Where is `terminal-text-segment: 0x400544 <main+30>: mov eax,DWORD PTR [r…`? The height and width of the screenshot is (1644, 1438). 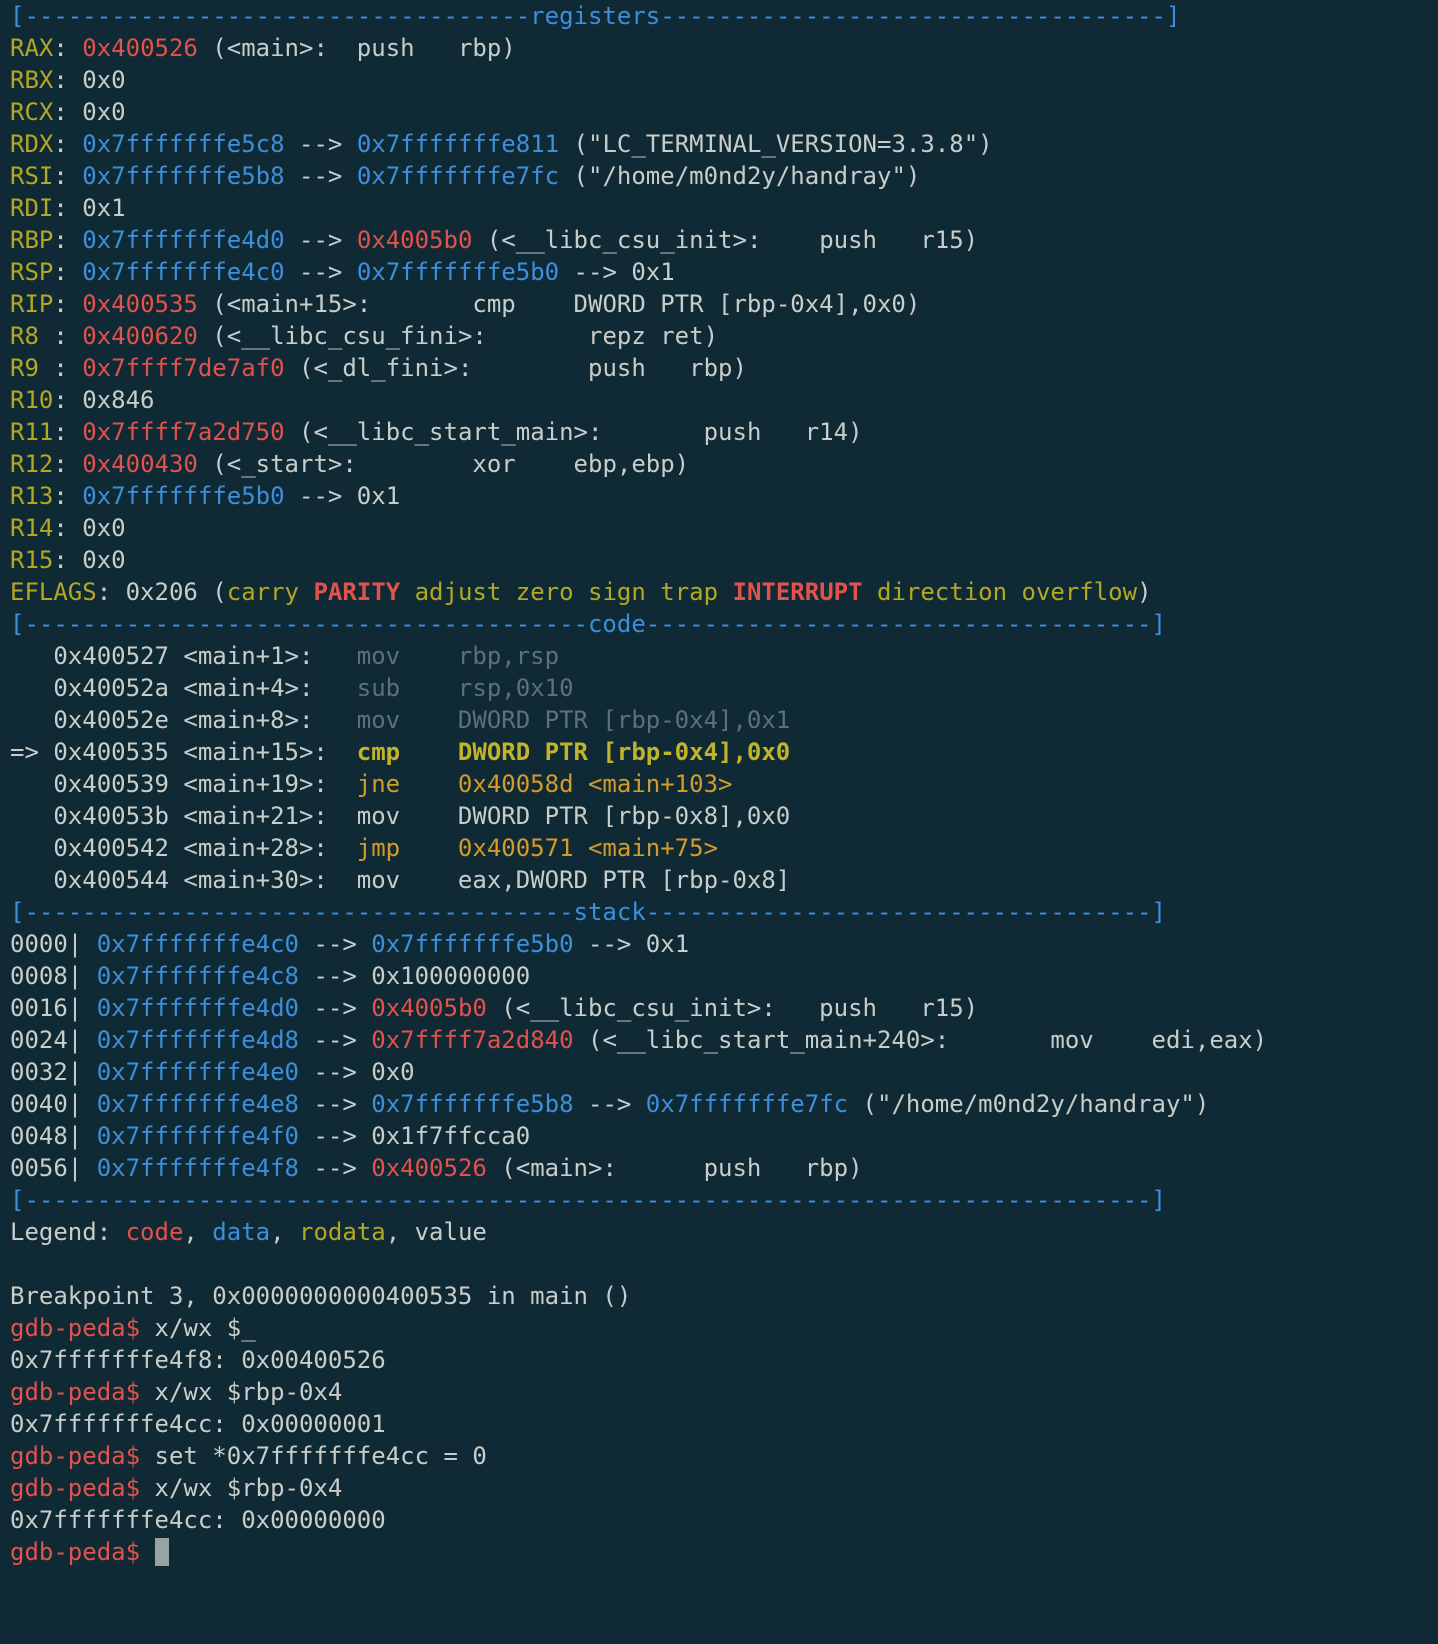
terminal-text-segment: 0x400544 <main+30>: mov eax,DWORD PTR [r… is located at coordinates (400, 880).